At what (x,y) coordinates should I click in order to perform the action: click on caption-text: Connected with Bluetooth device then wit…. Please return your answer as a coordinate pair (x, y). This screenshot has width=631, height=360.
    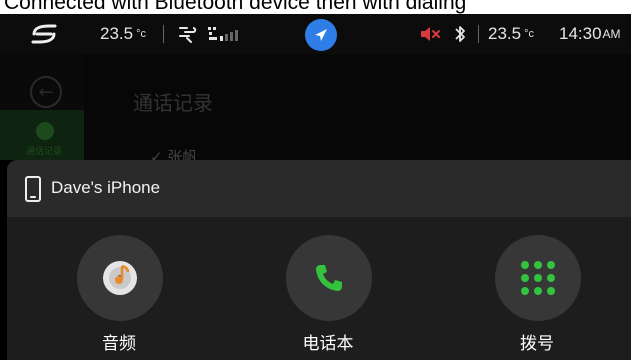
    Looking at the image, I should click on (235, 7).